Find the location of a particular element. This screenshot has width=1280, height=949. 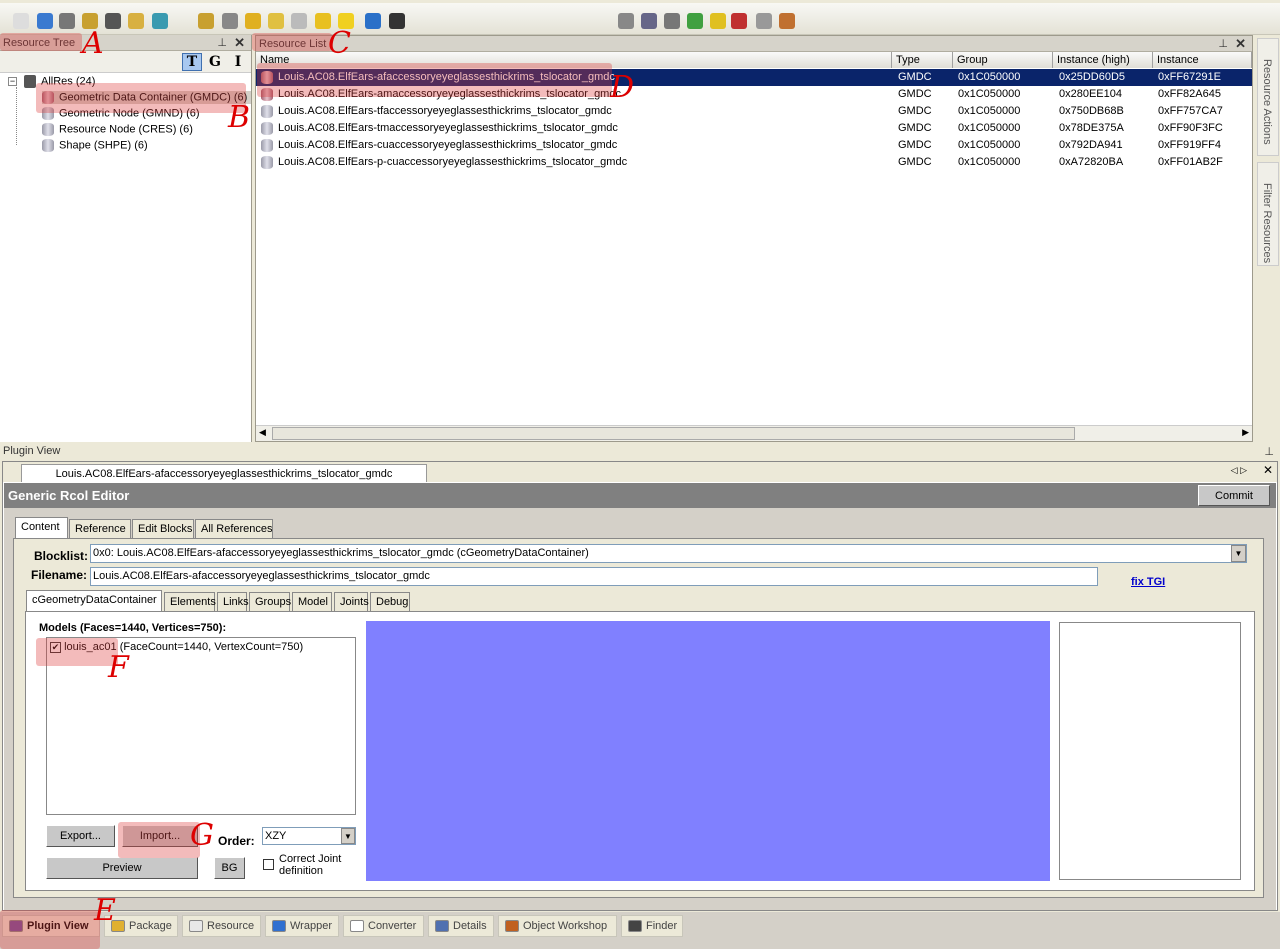

bottom-tab-resource: Resource is located at coordinates (221, 926).